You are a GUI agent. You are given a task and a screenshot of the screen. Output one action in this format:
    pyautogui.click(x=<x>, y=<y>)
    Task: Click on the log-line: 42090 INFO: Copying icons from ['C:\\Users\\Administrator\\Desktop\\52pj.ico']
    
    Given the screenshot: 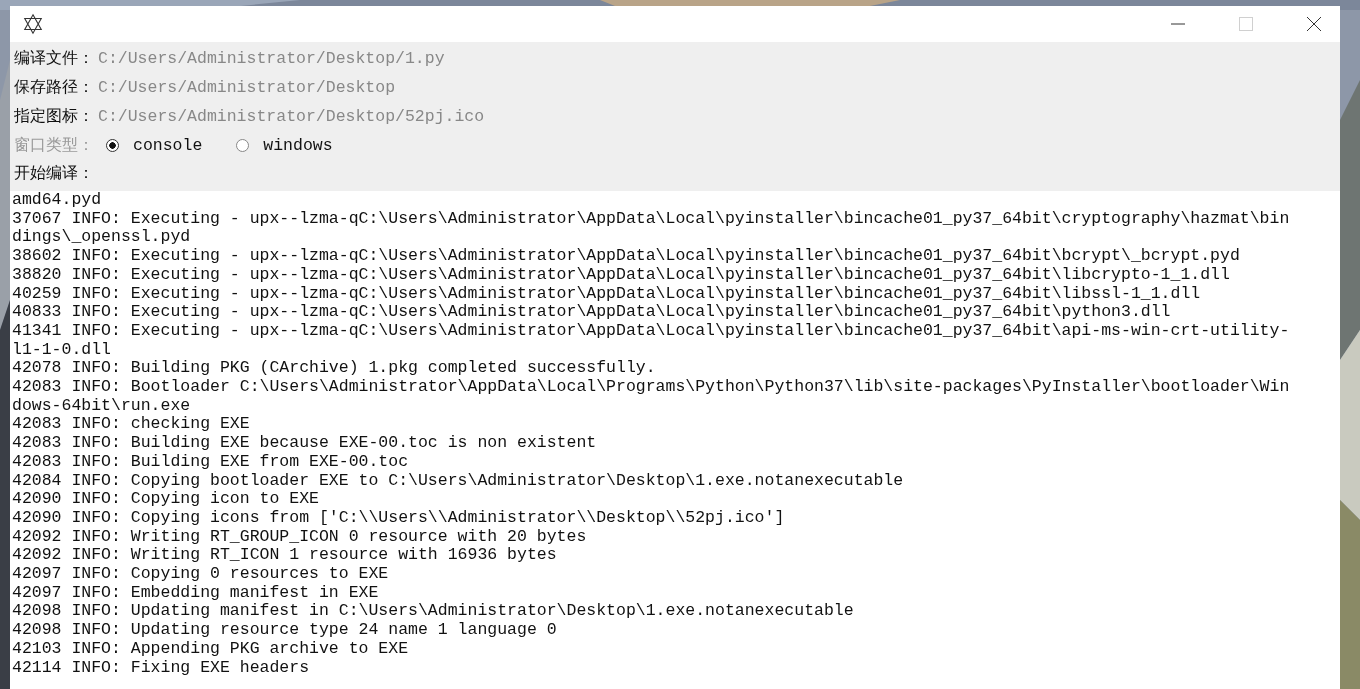 What is the action you would take?
    pyautogui.click(x=399, y=518)
    